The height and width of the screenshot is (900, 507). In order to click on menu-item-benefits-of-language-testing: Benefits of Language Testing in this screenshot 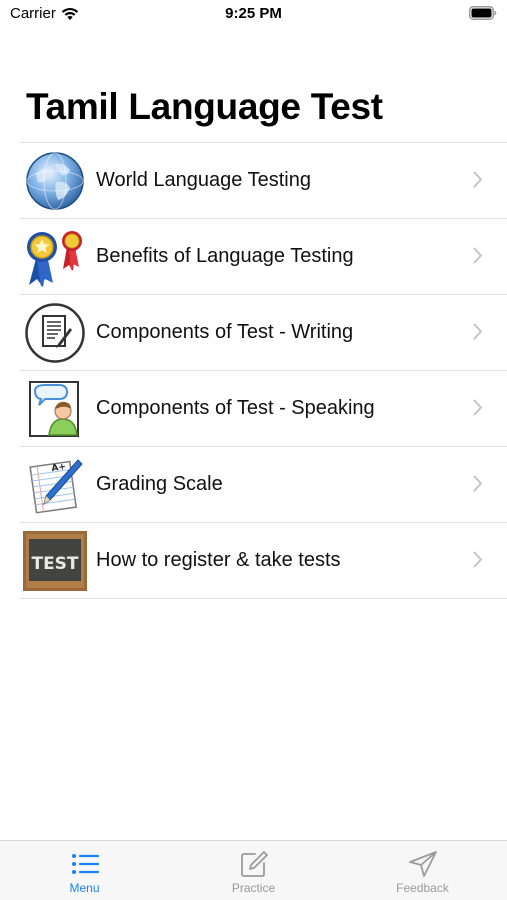, I will do `click(263, 257)`.